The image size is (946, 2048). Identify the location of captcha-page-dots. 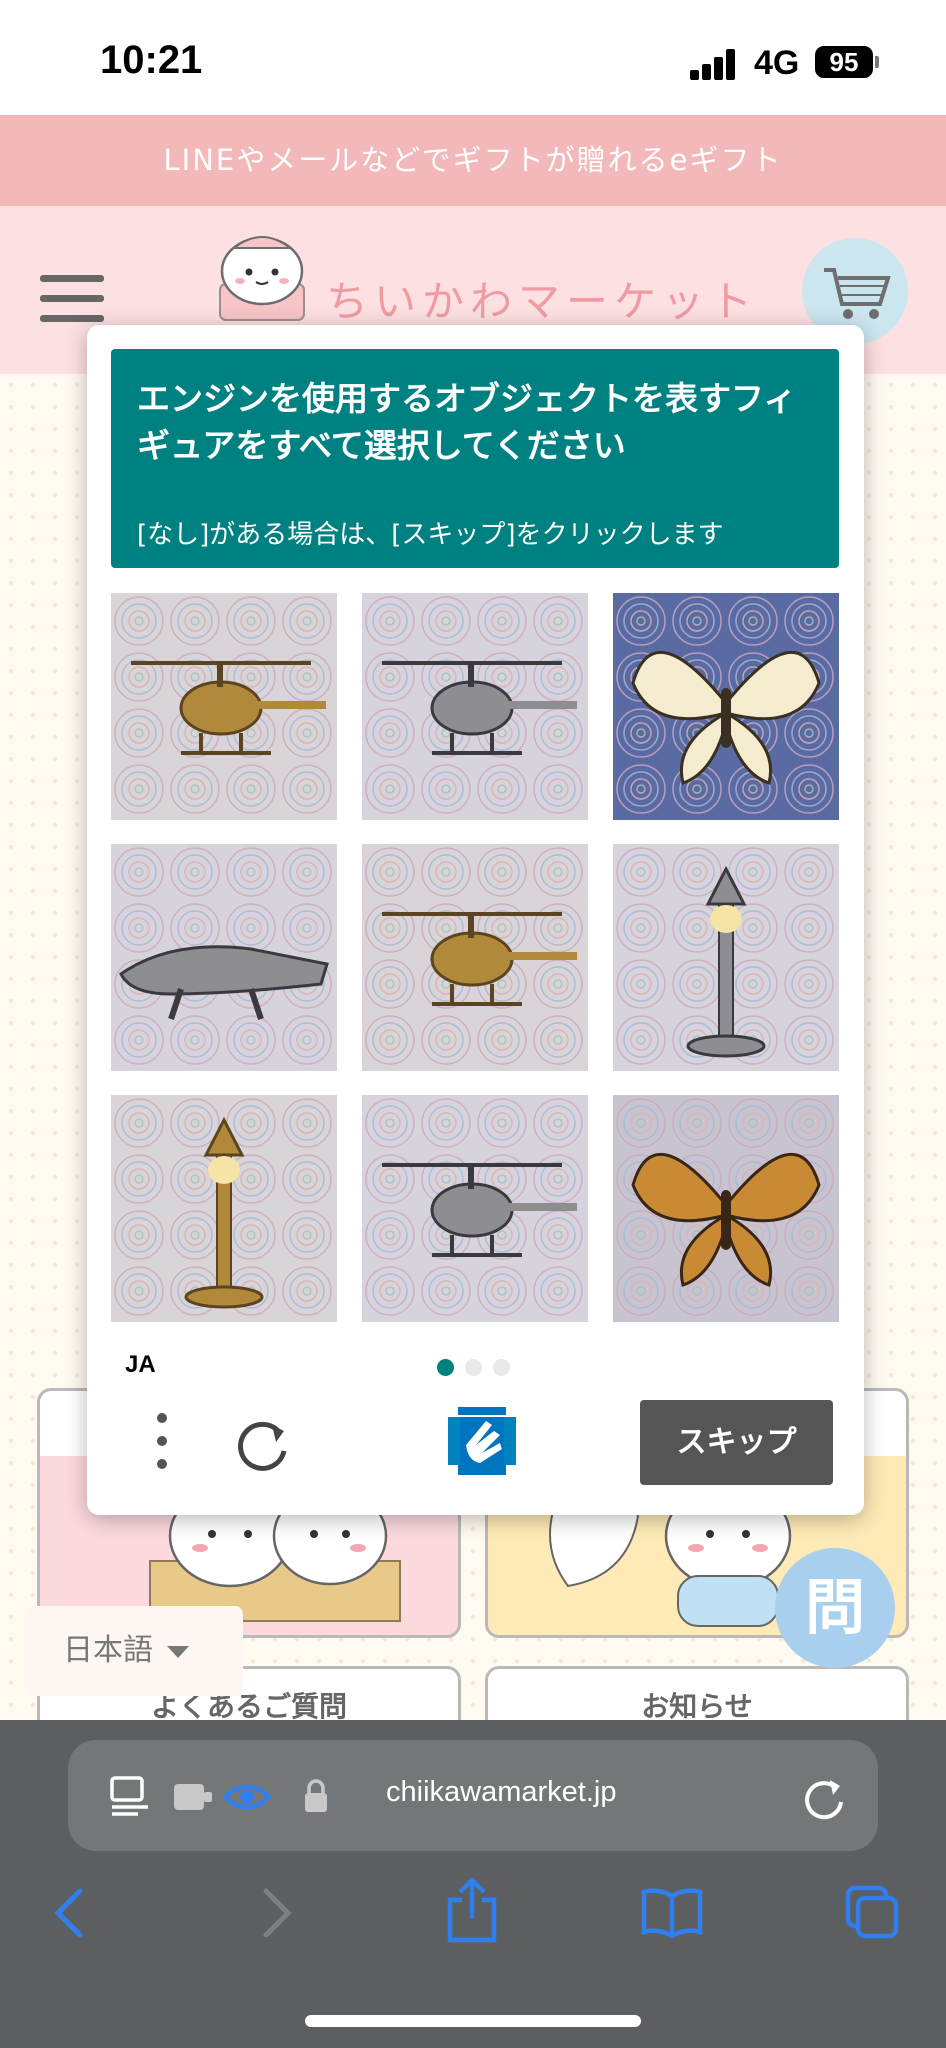
(479, 1369).